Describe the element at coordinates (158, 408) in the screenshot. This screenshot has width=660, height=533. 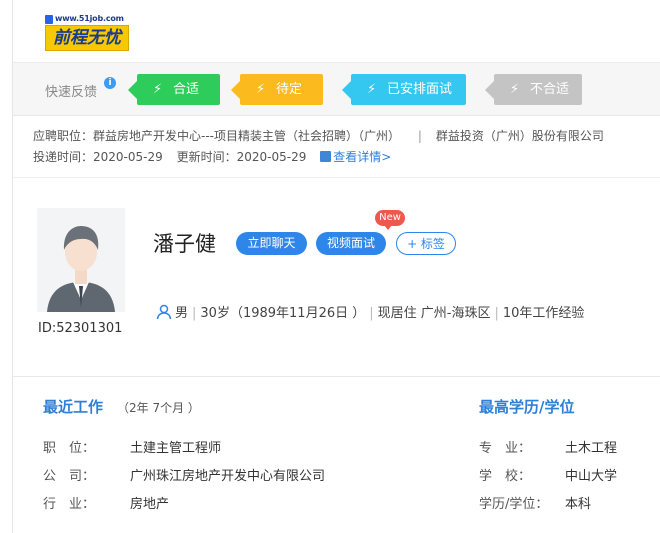
I see `recent-work-duration: （2年 7个月 ）` at that location.